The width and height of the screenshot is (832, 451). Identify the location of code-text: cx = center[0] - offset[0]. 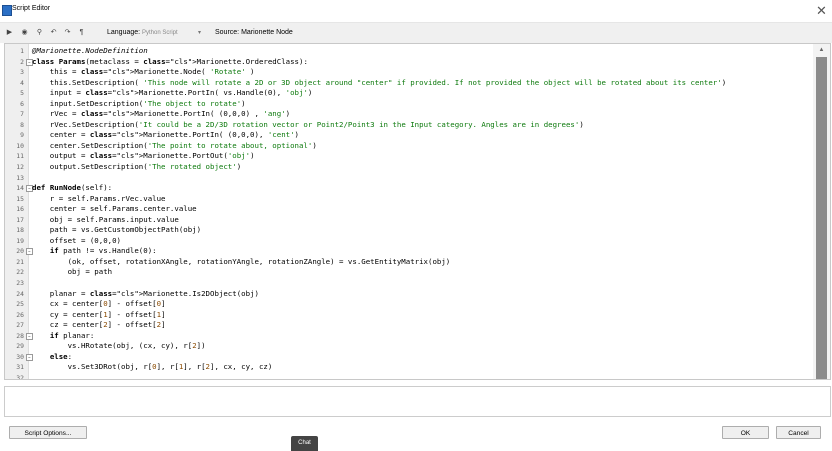
(99, 304).